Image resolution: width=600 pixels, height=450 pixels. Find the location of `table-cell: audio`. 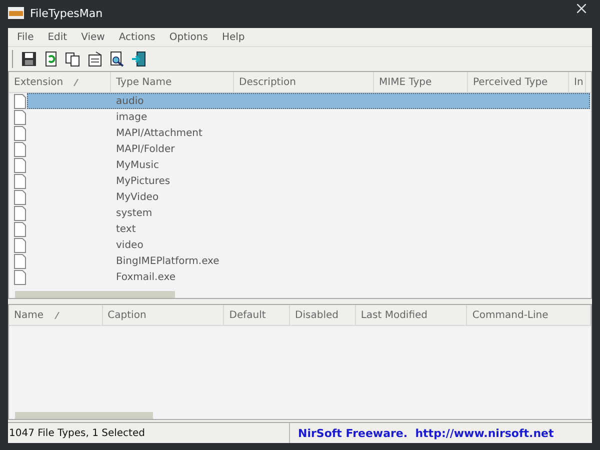

table-cell: audio is located at coordinates (76, 101).